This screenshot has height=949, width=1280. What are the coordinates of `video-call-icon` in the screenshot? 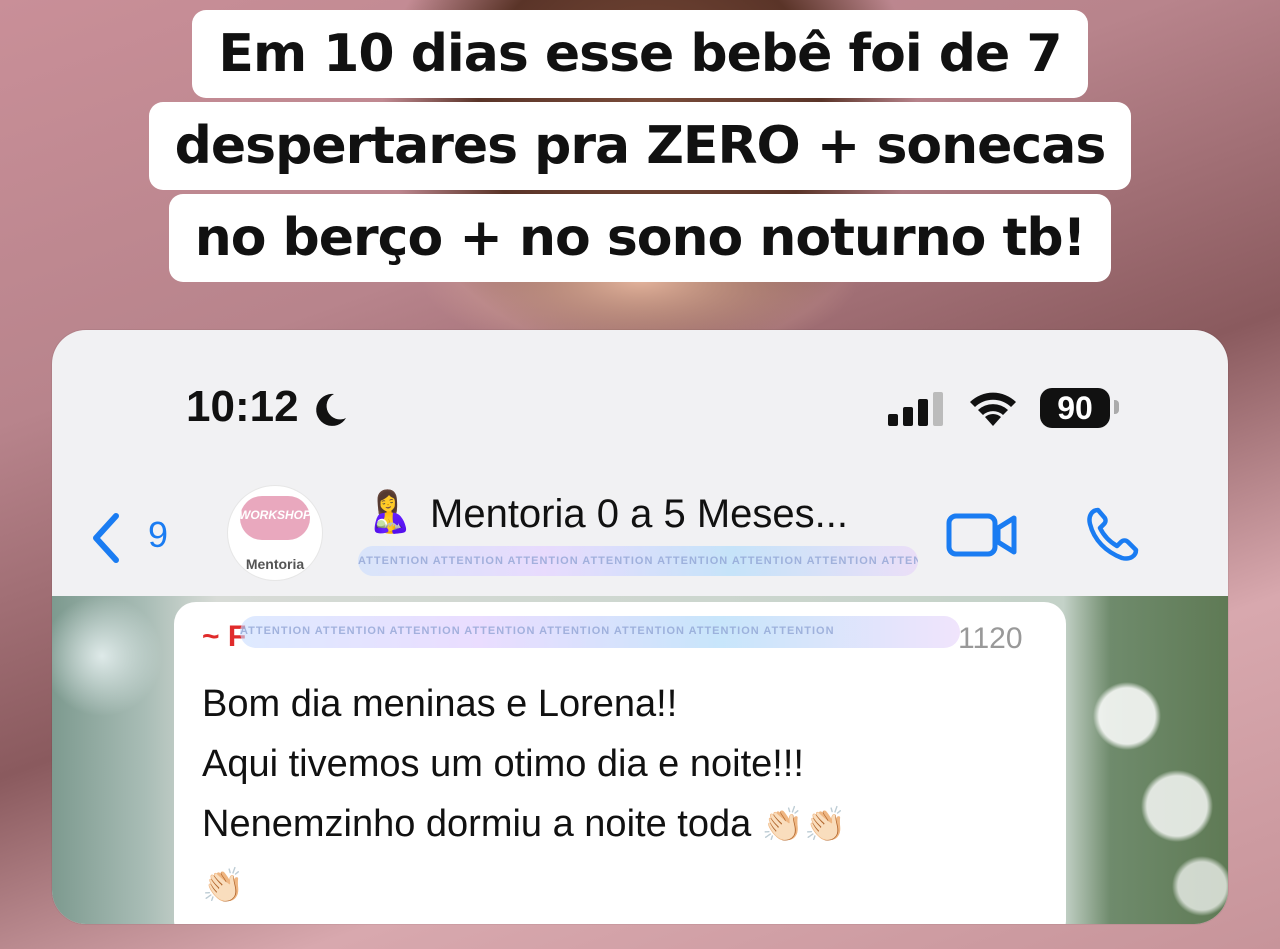 It's located at (982, 535).